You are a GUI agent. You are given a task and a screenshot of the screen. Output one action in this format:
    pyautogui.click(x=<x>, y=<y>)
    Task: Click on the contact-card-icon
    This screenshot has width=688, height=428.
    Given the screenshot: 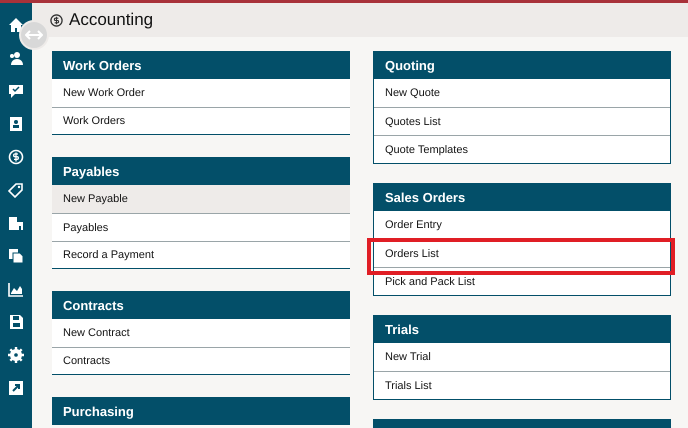 What is the action you would take?
    pyautogui.click(x=16, y=124)
    